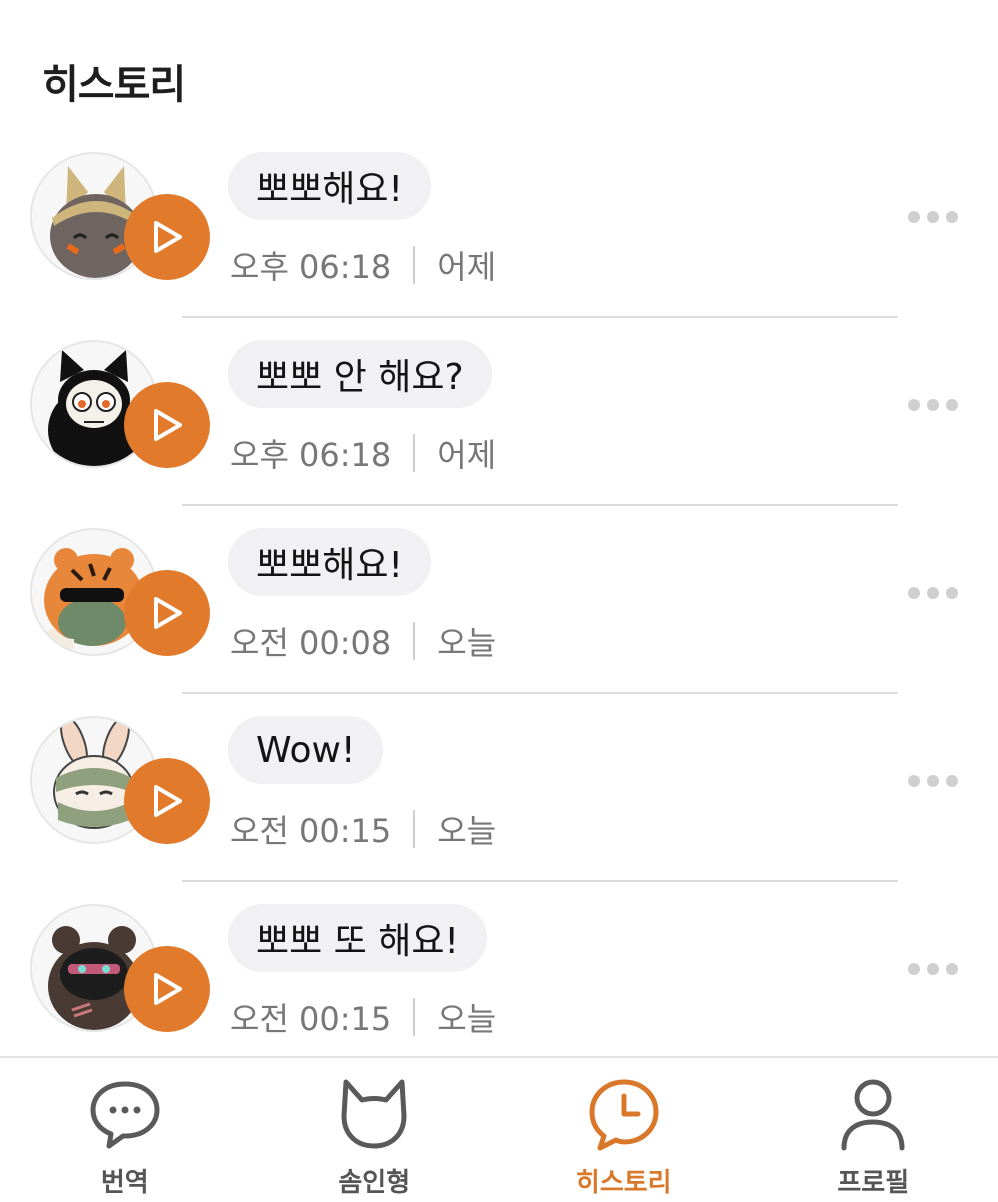 This screenshot has width=998, height=1202. Describe the element at coordinates (305, 750) in the screenshot. I see `message-bubble: Wow!` at that location.